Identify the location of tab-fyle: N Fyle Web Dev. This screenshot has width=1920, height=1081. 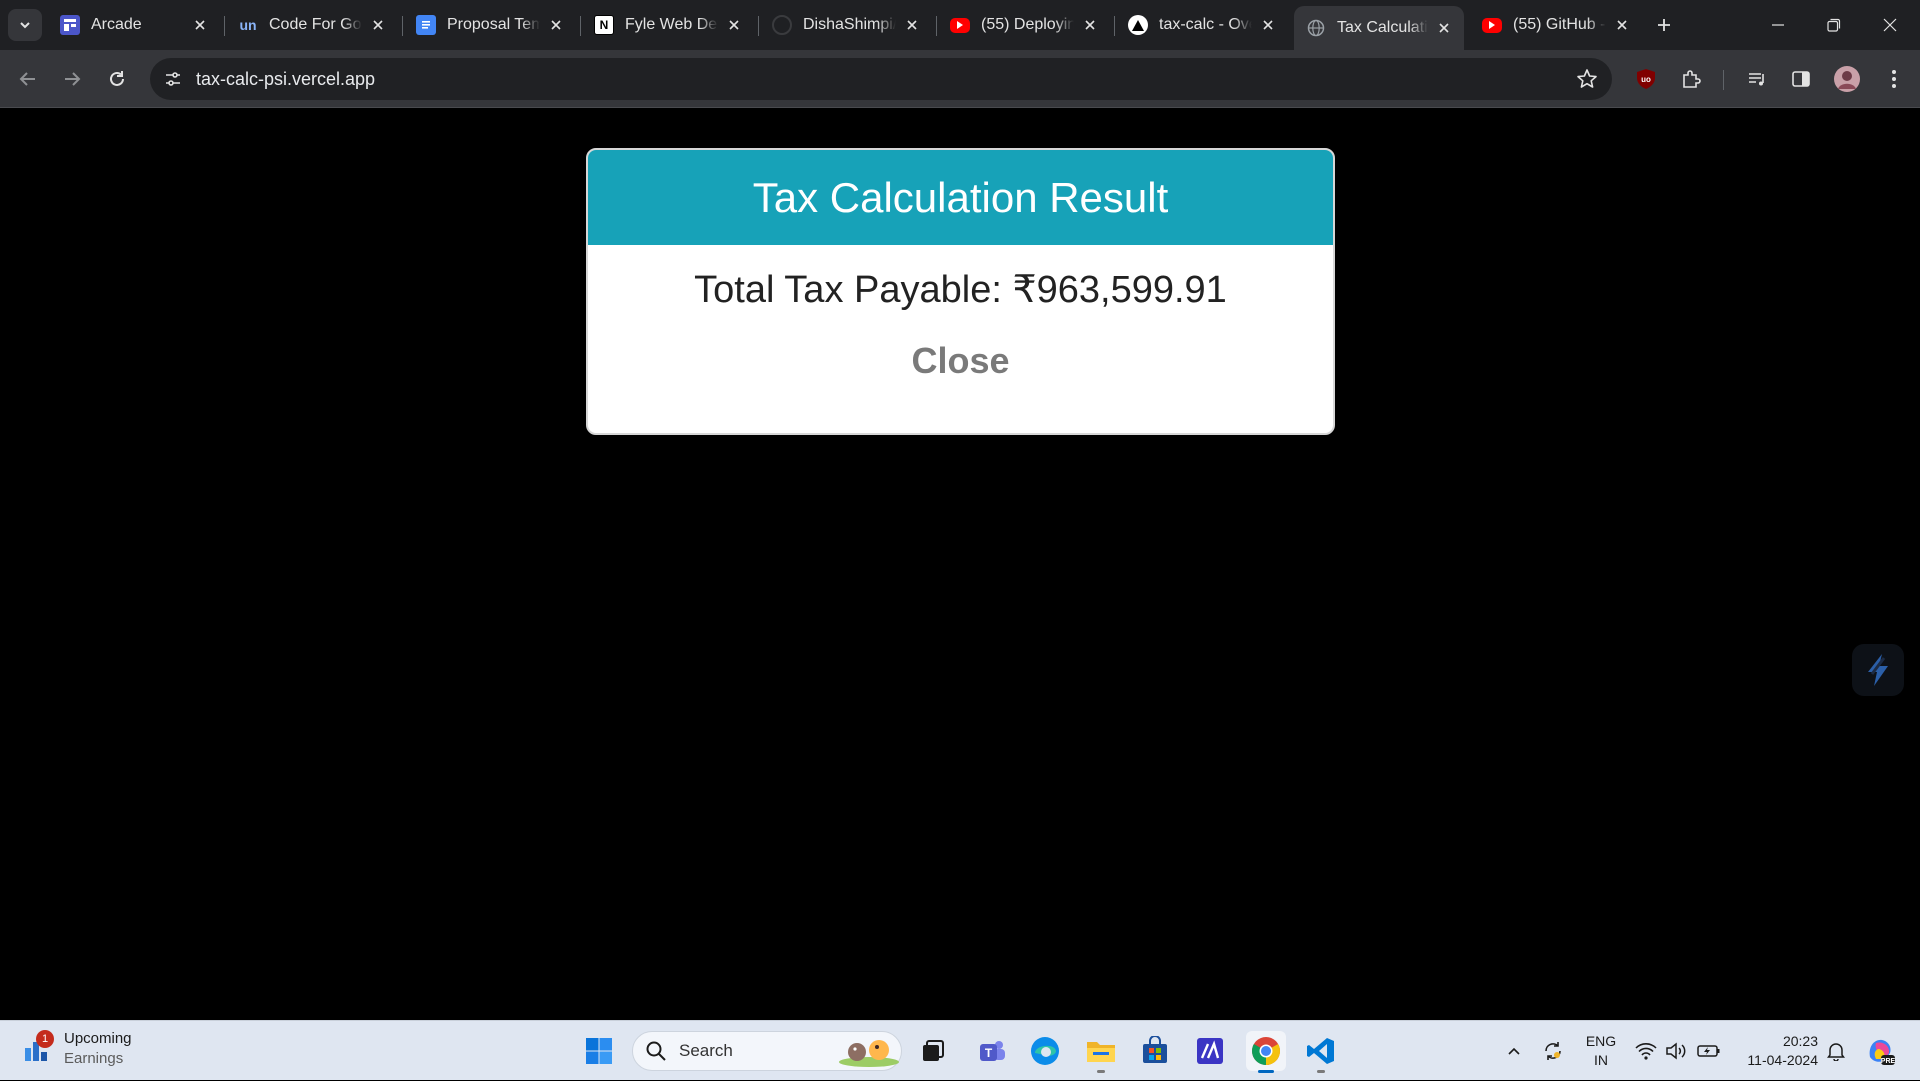
(668, 25).